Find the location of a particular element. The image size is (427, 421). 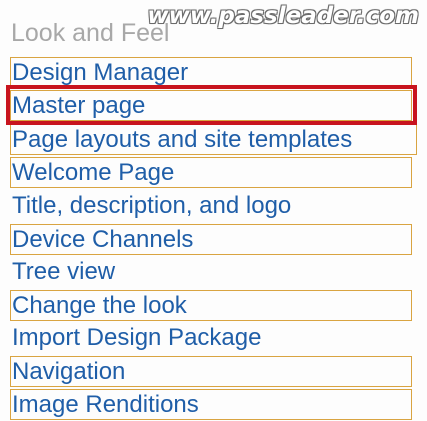

link-device-channels: Device Channels is located at coordinates (211, 239).